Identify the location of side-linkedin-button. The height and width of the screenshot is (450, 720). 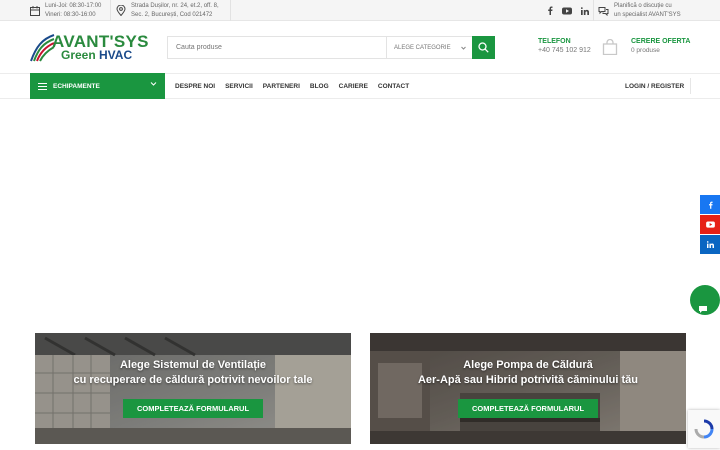
(710, 244).